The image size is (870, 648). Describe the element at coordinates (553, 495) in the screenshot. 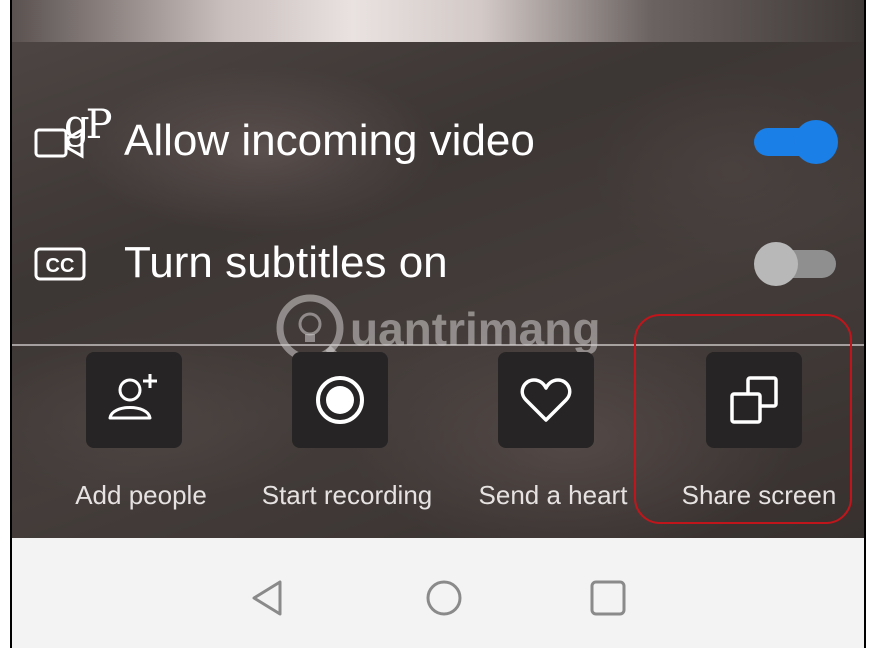

I see `send-heart-label: Send a heart` at that location.